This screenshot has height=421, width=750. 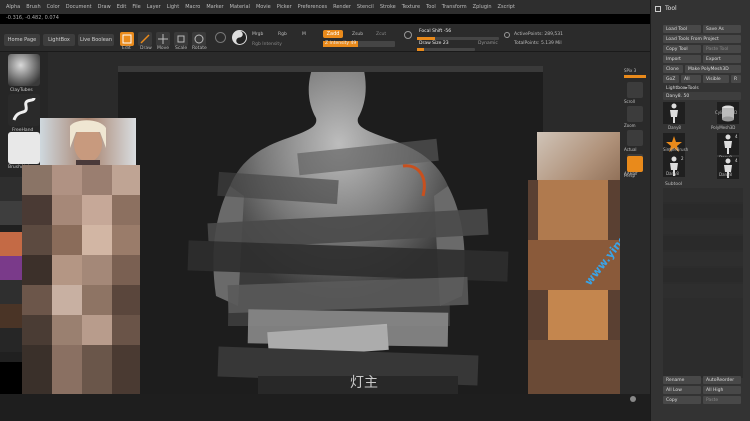 What do you see at coordinates (635, 164) in the screenshot?
I see `persp-button` at bounding box center [635, 164].